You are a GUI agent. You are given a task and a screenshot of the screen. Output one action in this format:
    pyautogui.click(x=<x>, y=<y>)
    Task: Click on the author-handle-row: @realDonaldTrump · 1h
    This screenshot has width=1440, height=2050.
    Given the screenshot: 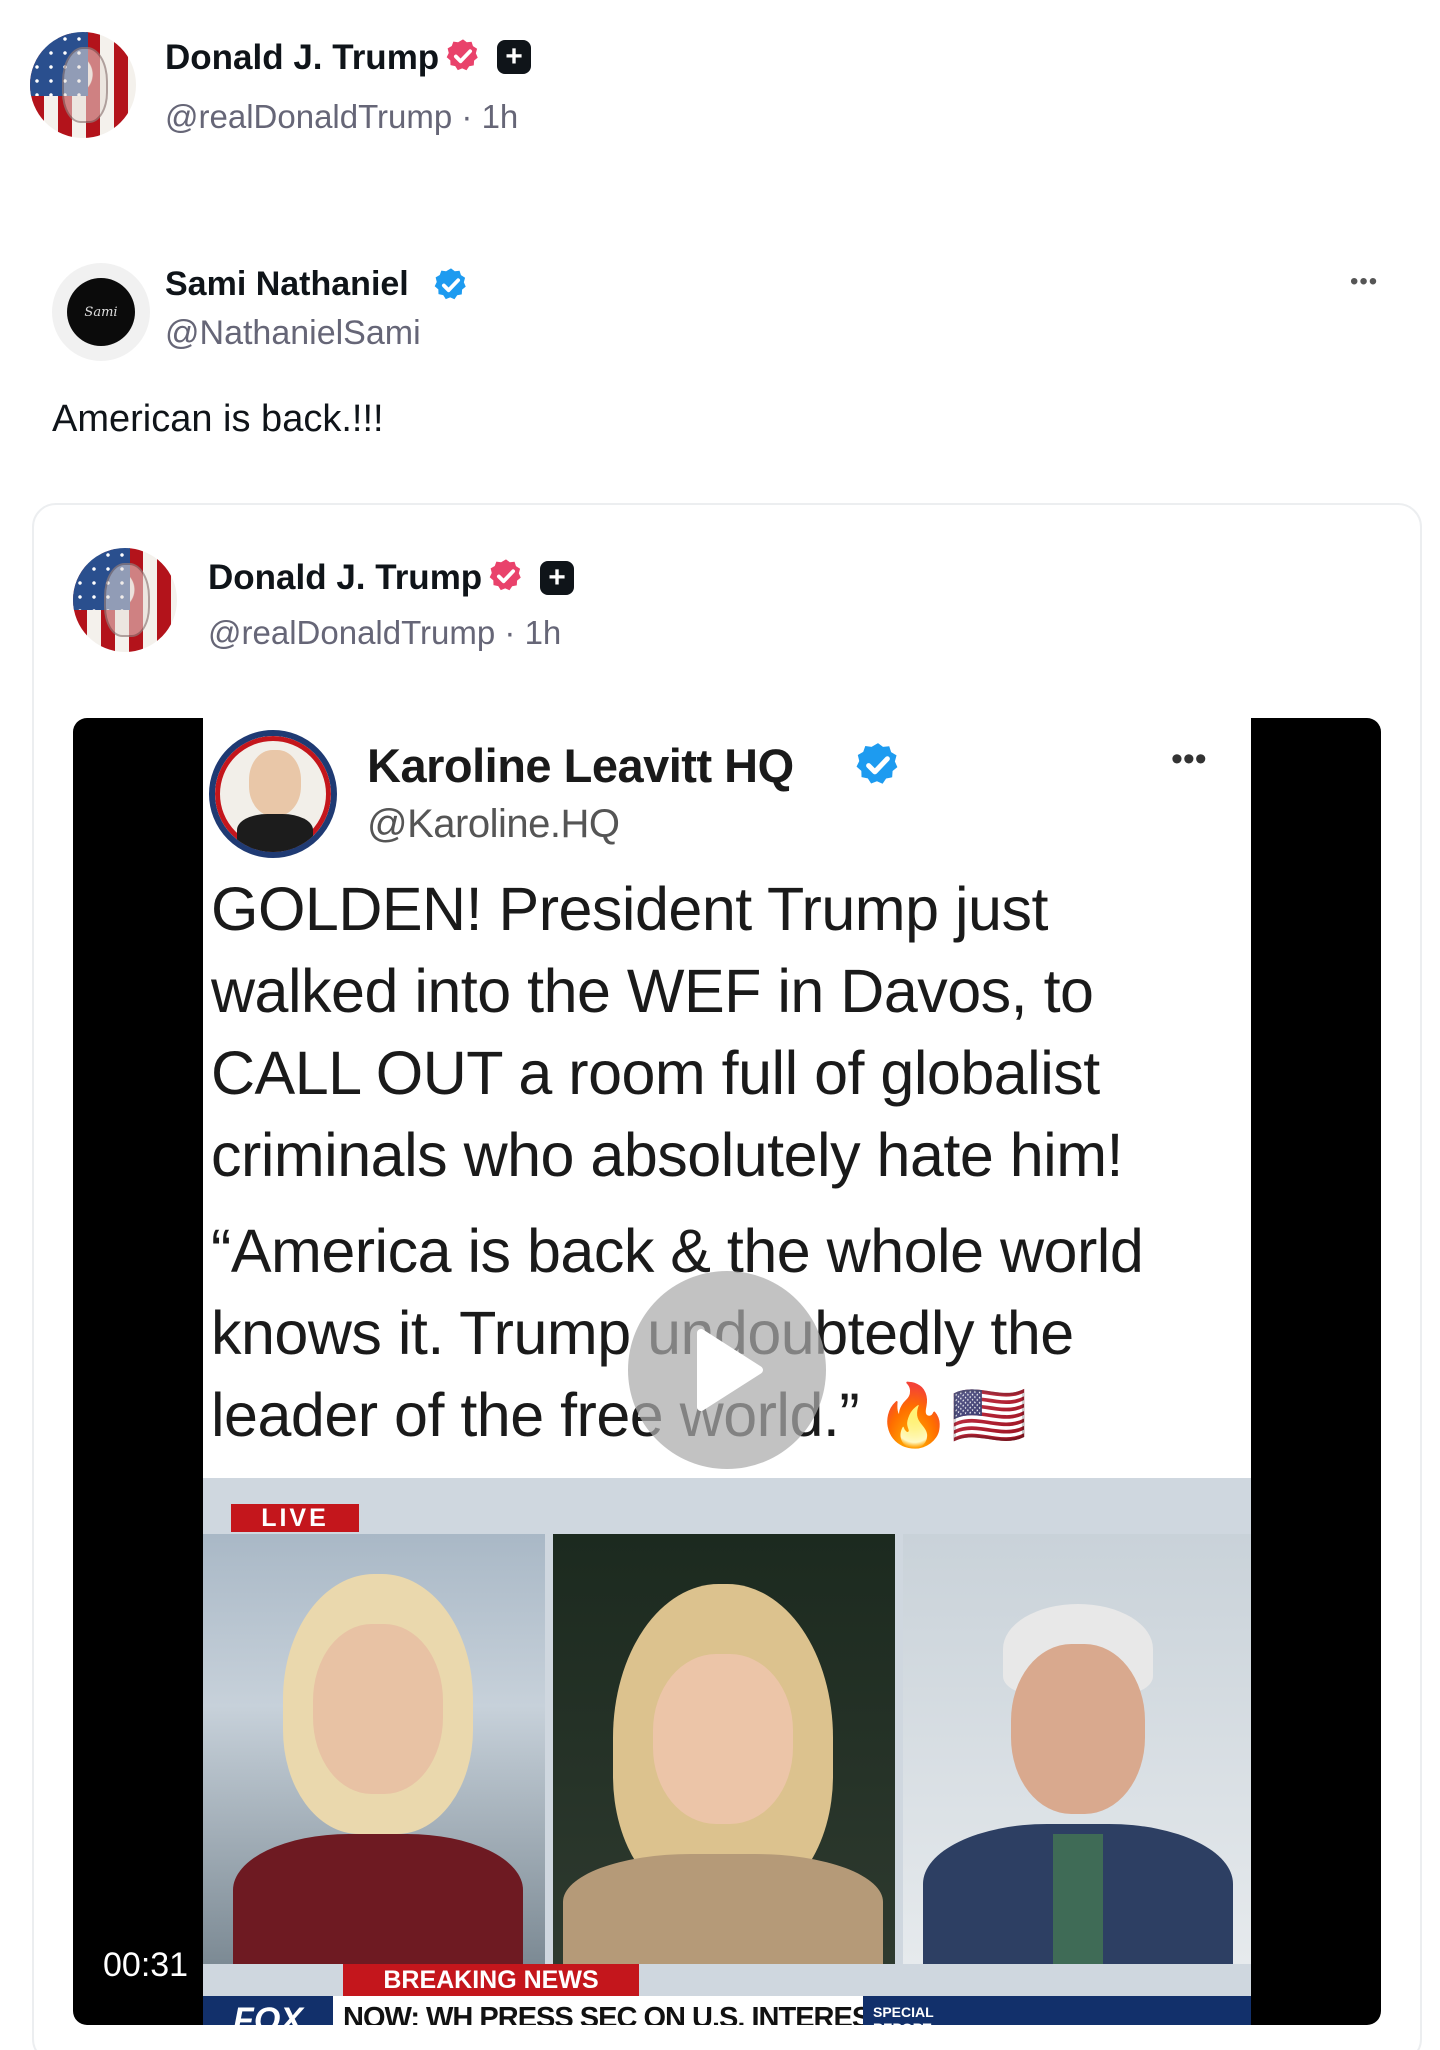 What is the action you would take?
    pyautogui.click(x=341, y=117)
    